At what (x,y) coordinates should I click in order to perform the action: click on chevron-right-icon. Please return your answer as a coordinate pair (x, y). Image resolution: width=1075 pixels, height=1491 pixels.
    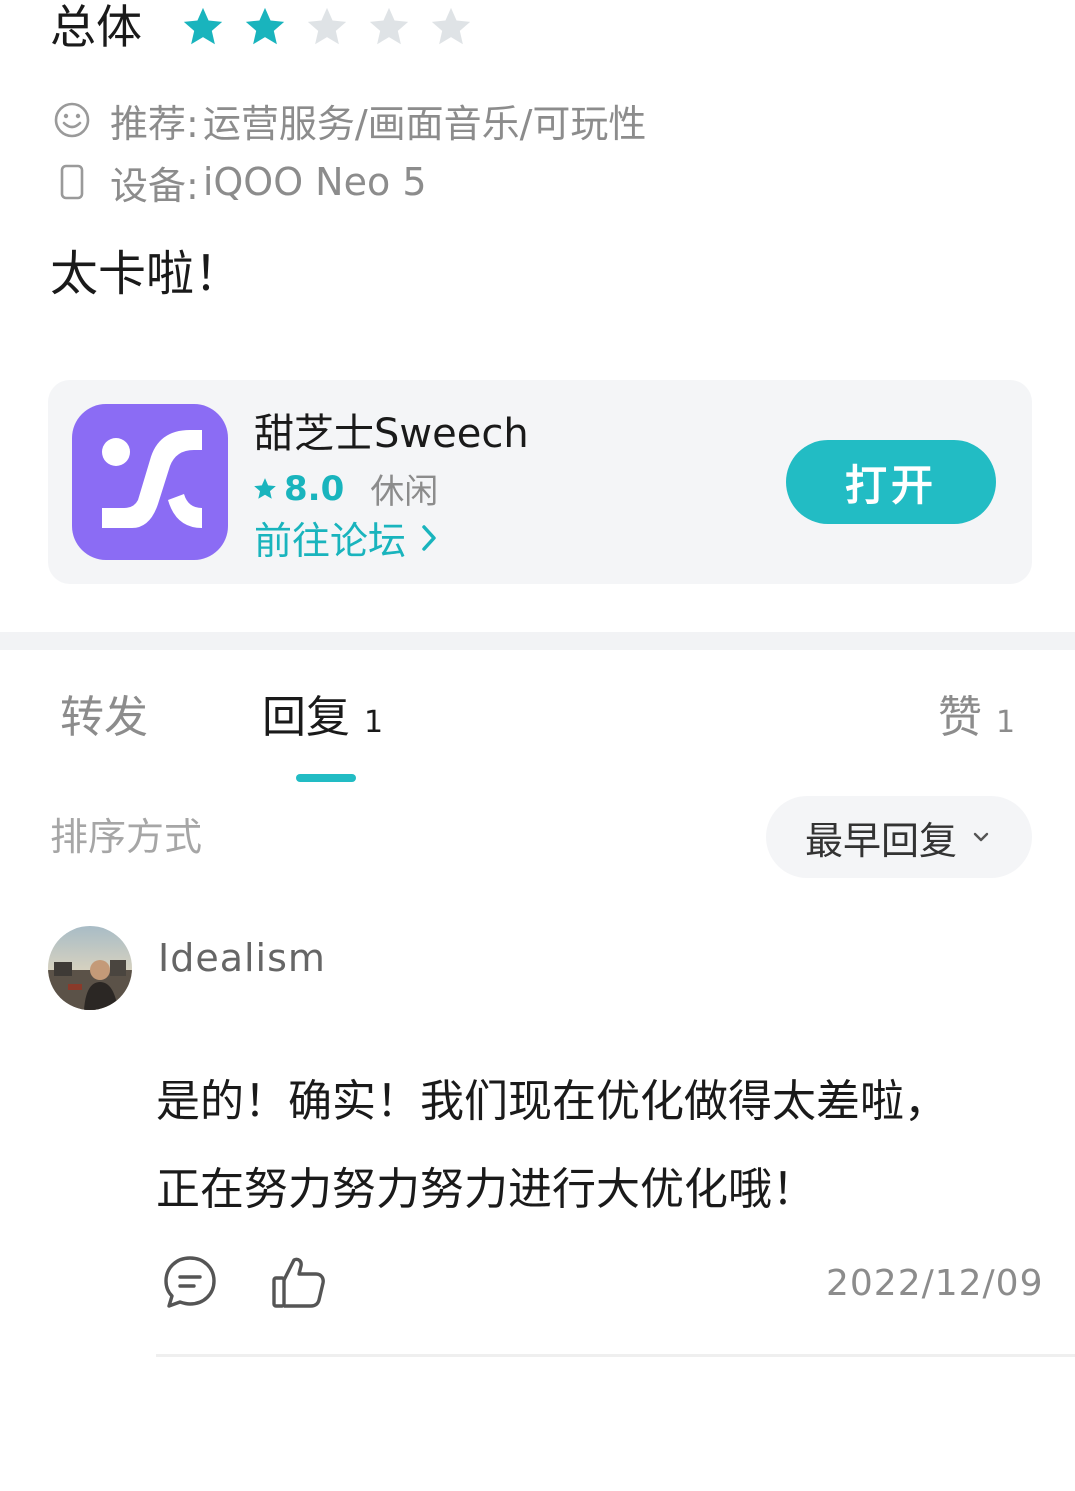
    Looking at the image, I should click on (429, 537).